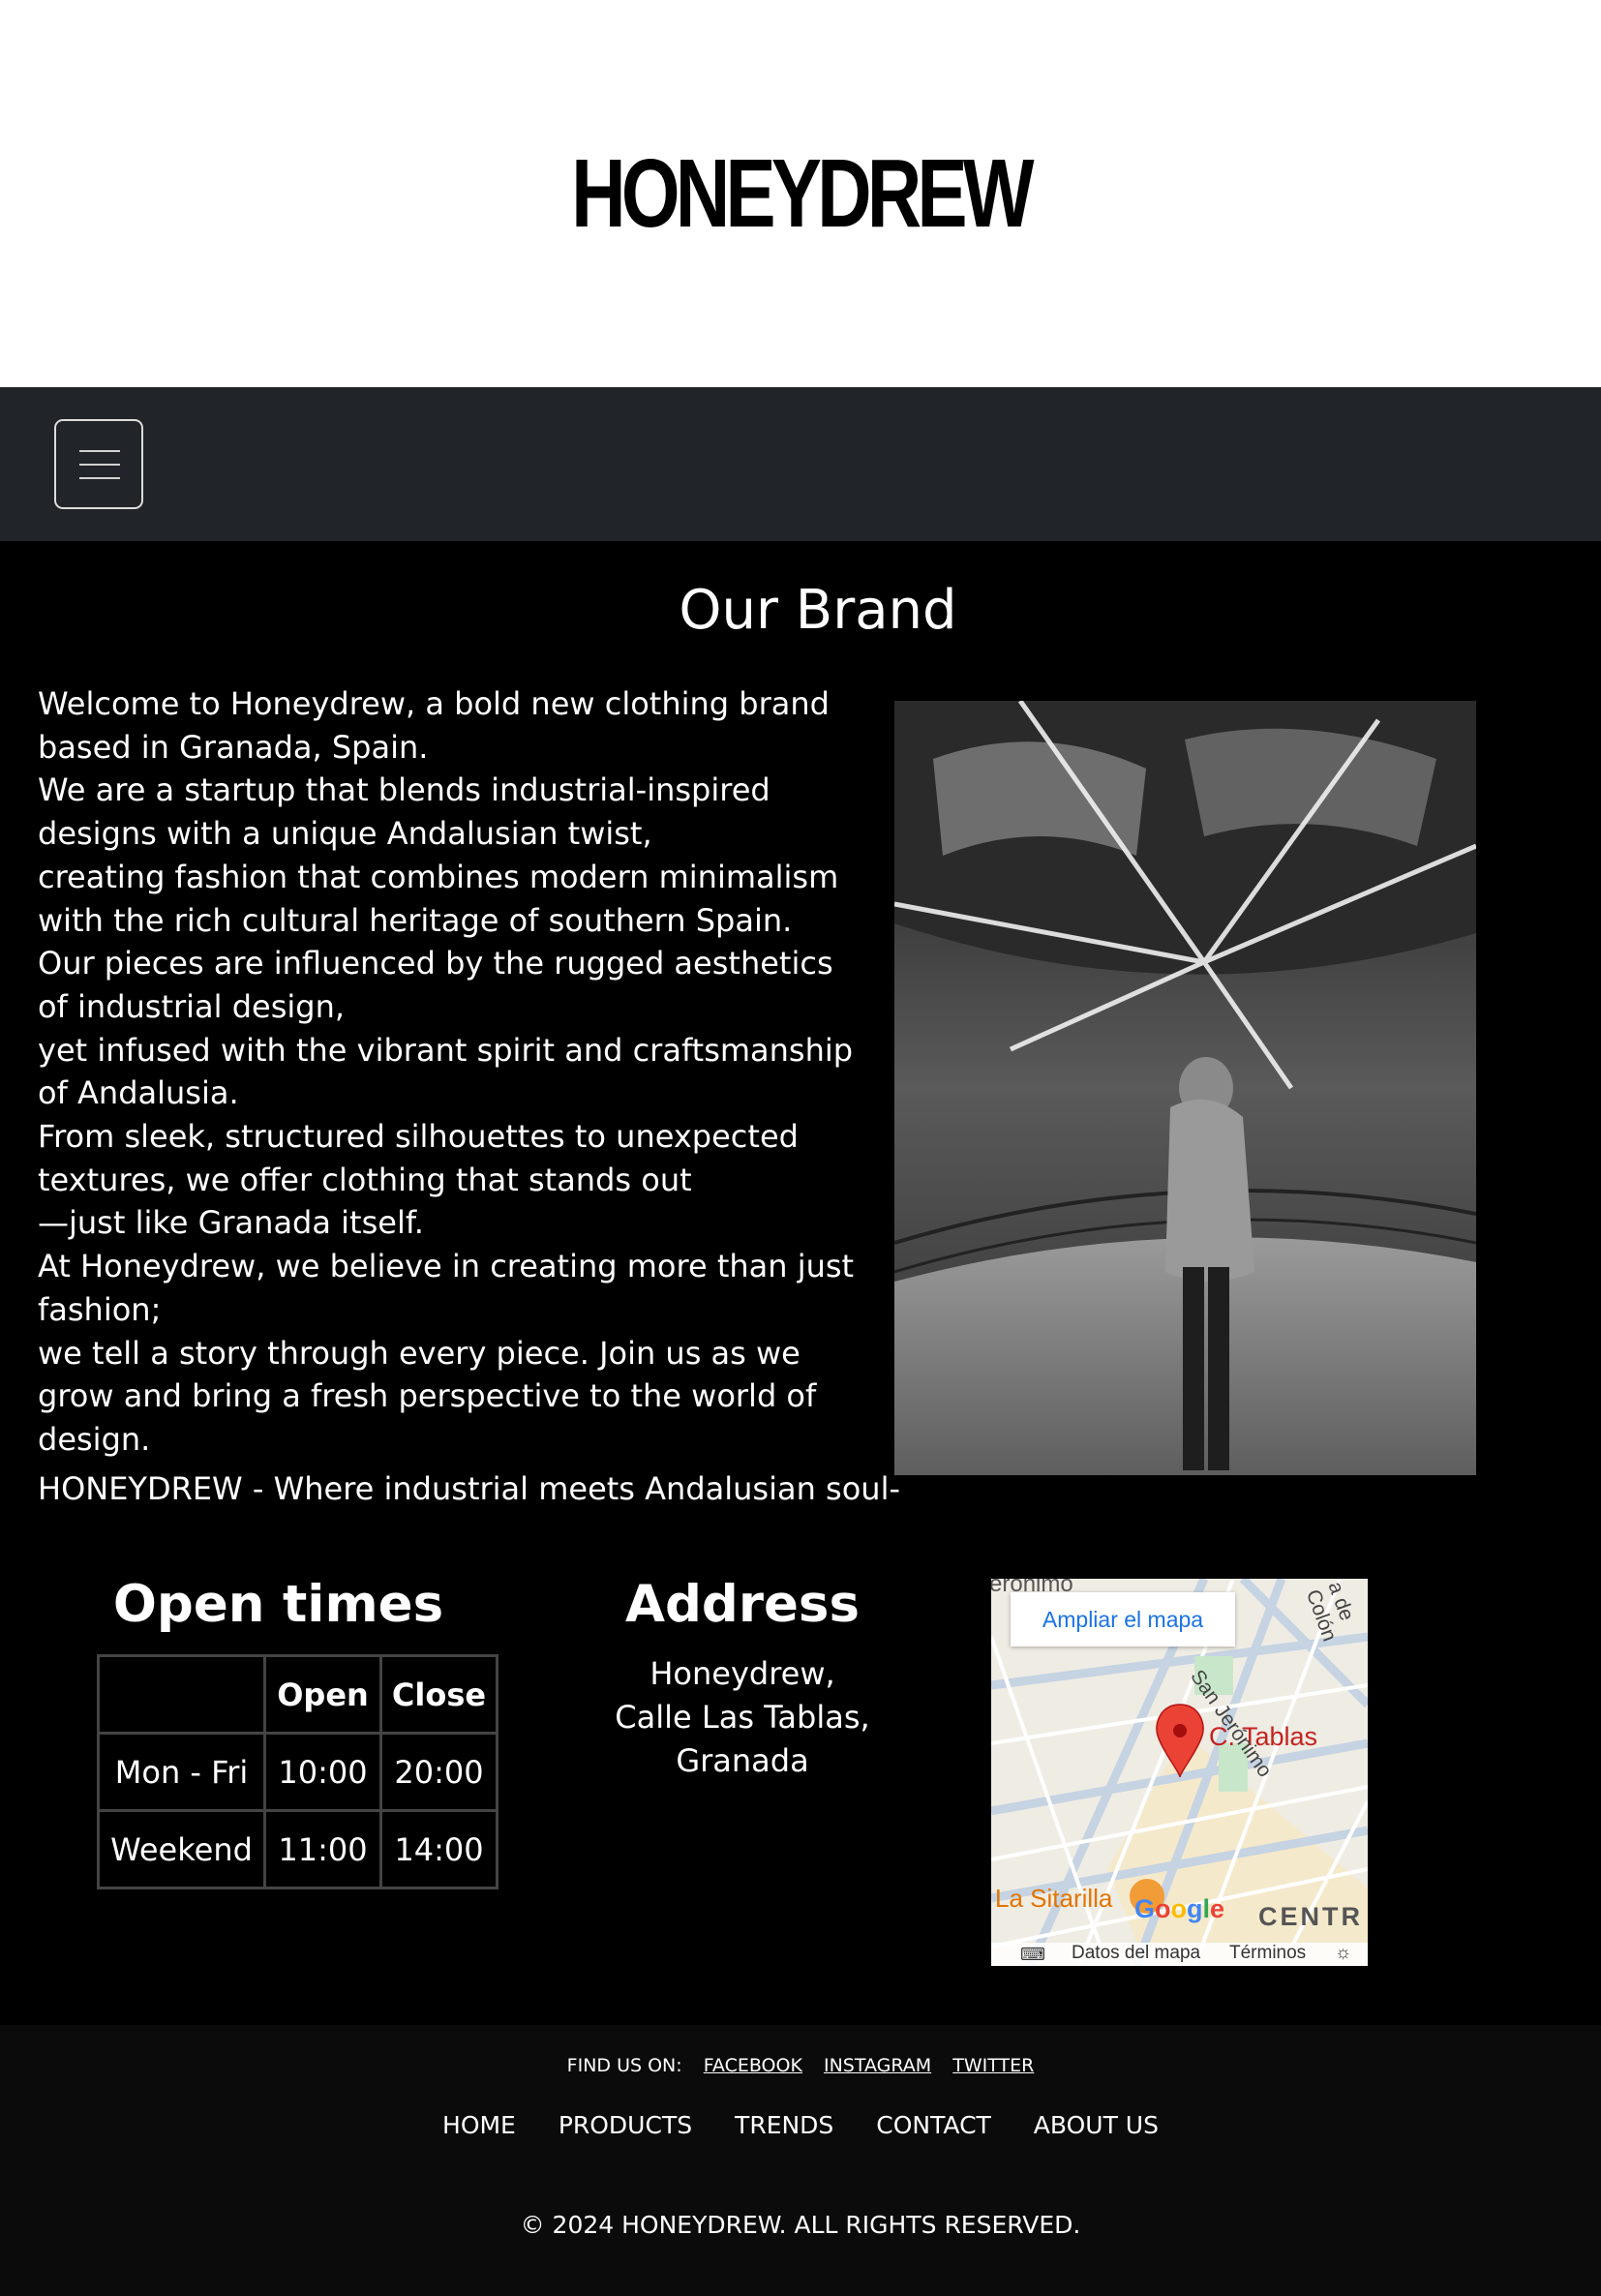 This screenshot has width=1601, height=2296. Describe the element at coordinates (1310, 1916) in the screenshot. I see `map-district-label: CENTR` at that location.